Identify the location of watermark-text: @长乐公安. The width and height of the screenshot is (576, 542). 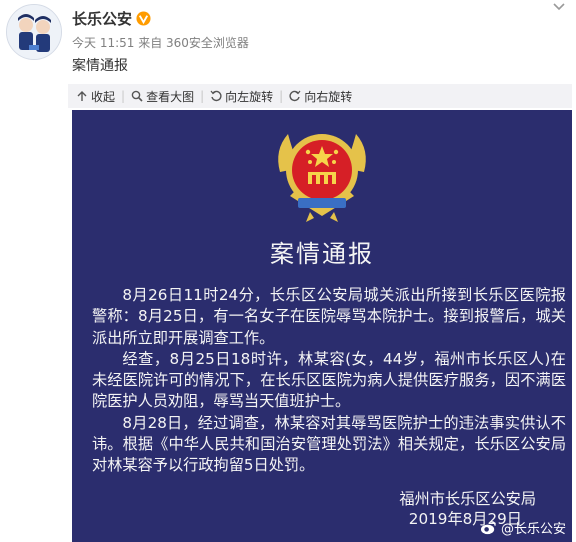
(533, 529).